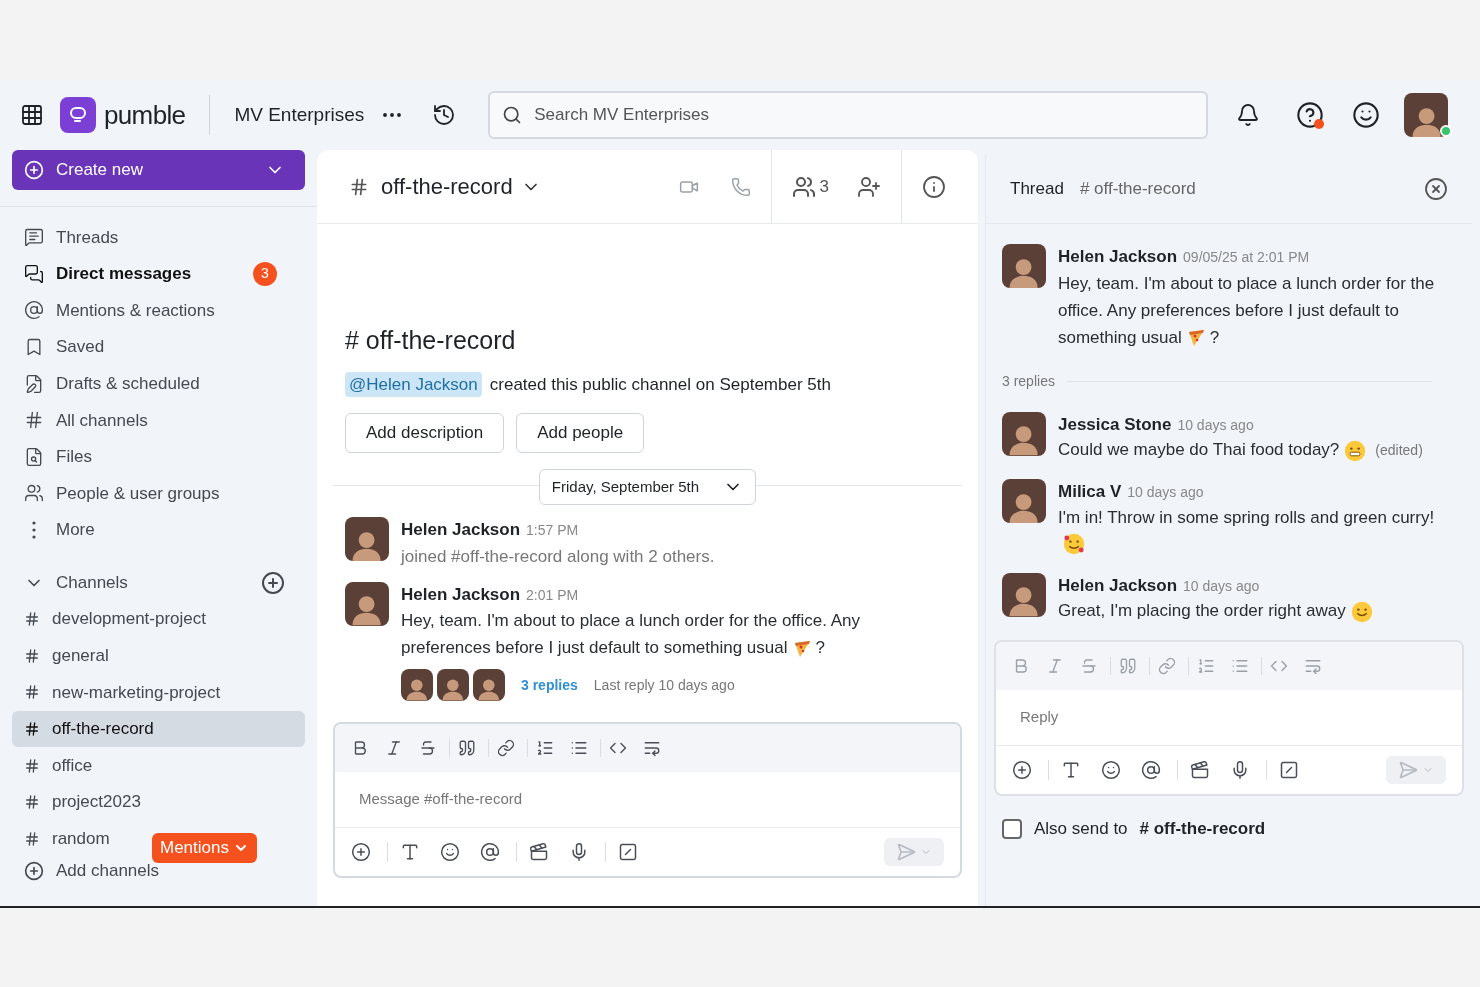  What do you see at coordinates (58, 765) in the screenshot?
I see `channel-item: office` at bounding box center [58, 765].